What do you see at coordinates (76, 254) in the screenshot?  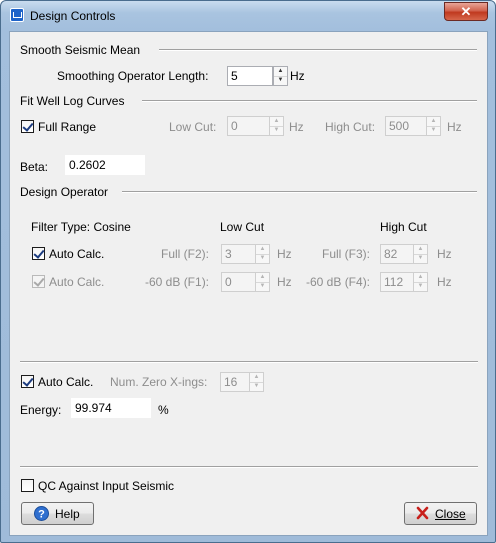 I see `design-auto-calc-label: Auto Calc.` at bounding box center [76, 254].